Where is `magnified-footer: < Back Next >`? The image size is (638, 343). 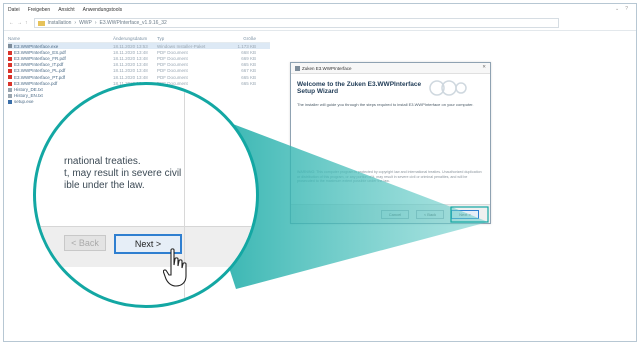
magnified-footer: < Back Next > is located at coordinates (146, 246).